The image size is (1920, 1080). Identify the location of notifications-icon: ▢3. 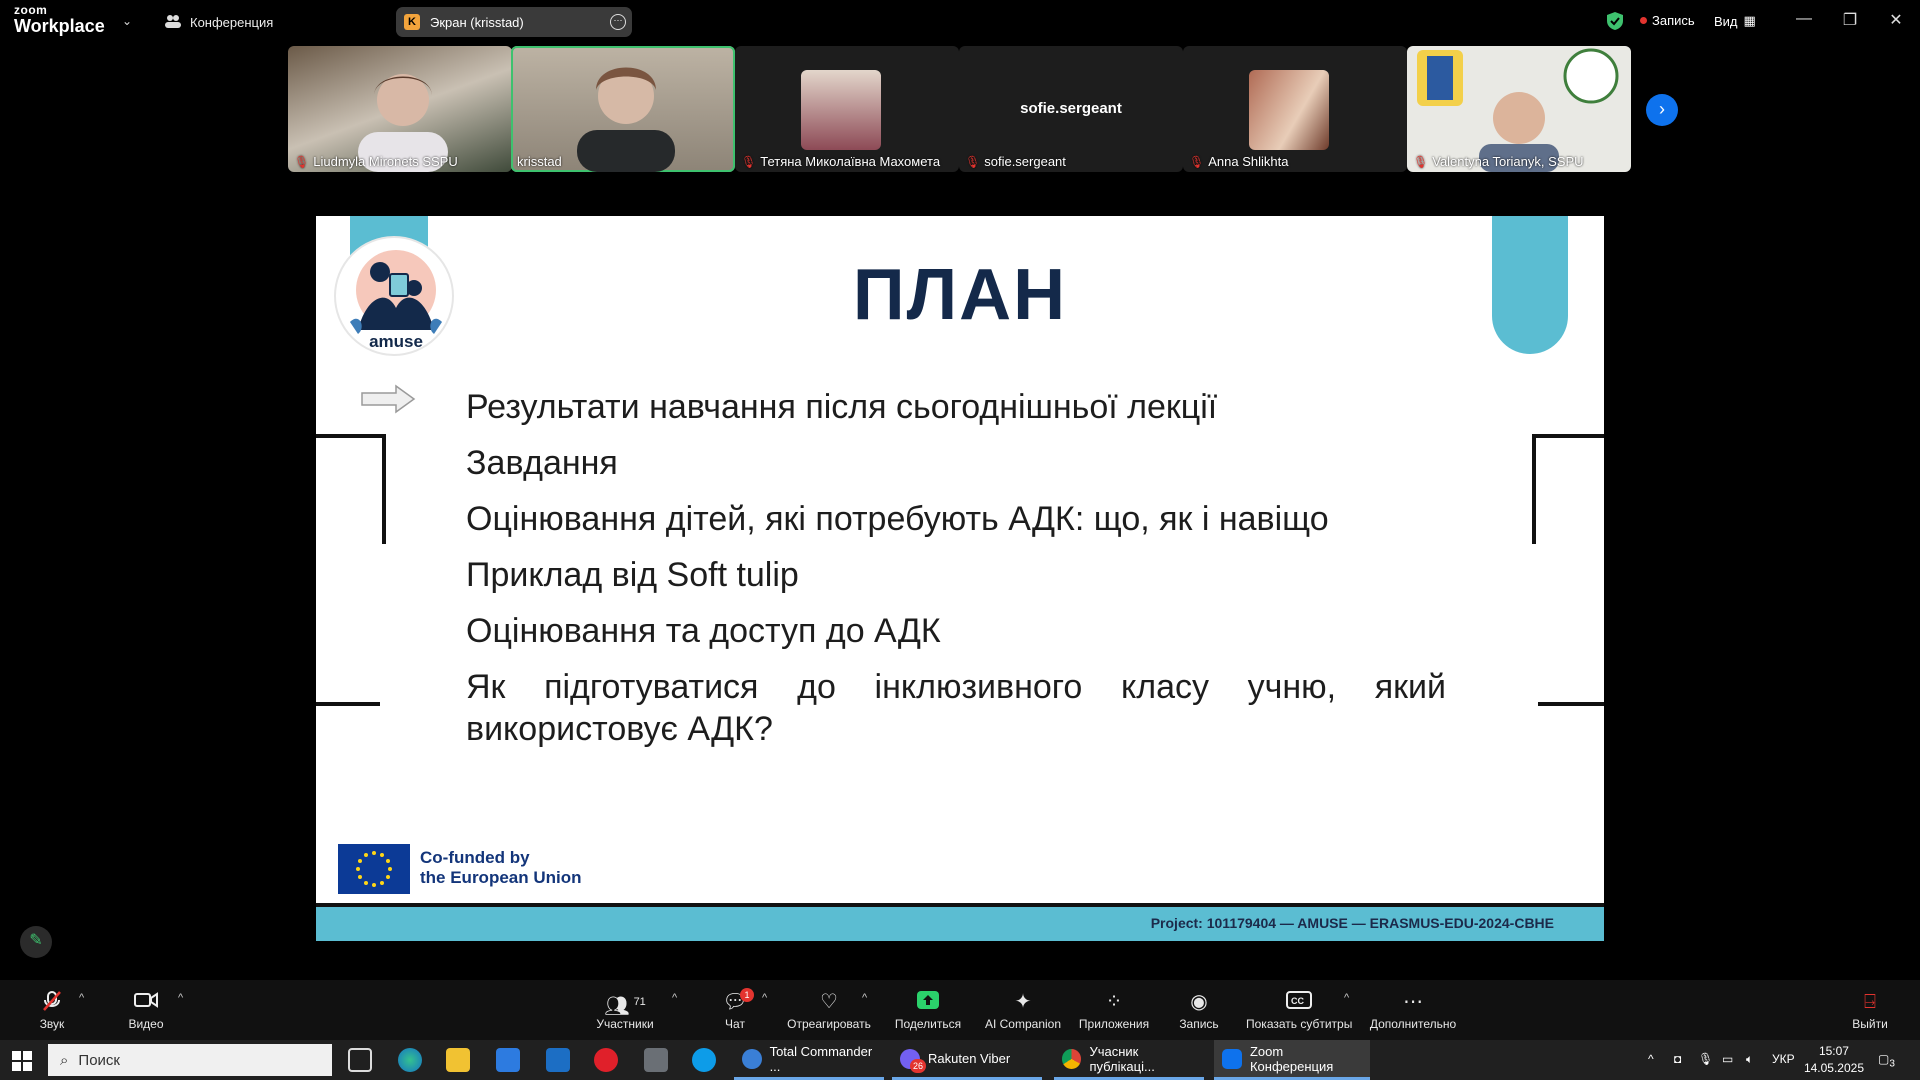
(1886, 1060).